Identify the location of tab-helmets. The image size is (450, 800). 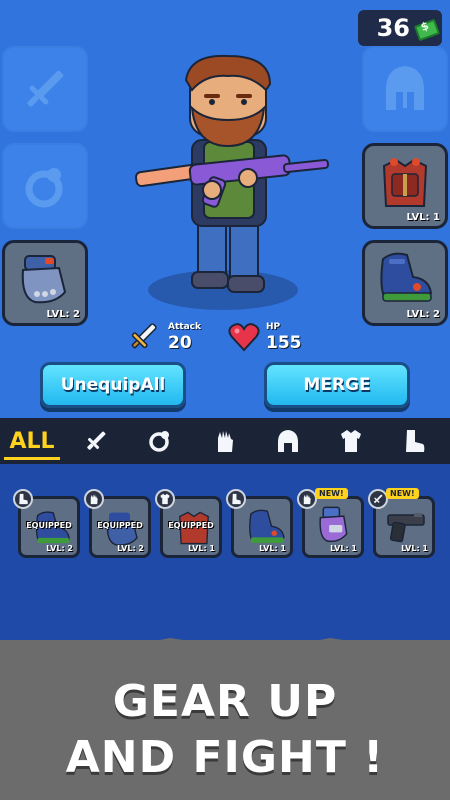
(288, 441).